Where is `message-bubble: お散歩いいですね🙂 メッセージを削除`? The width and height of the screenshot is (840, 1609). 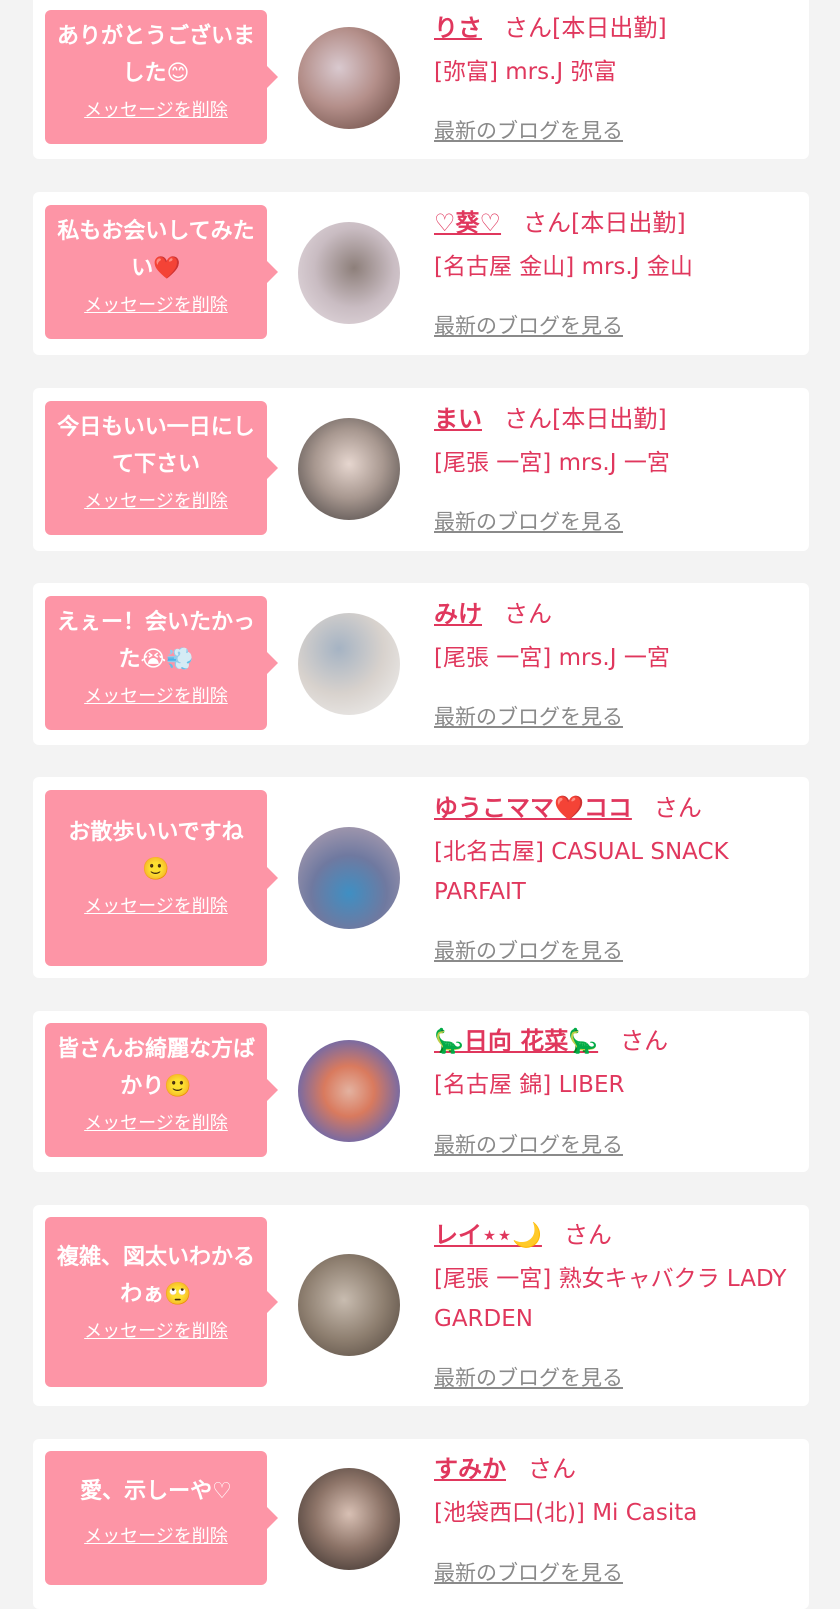 message-bubble: お散歩いいですね🙂 メッセージを削除 is located at coordinates (161, 878).